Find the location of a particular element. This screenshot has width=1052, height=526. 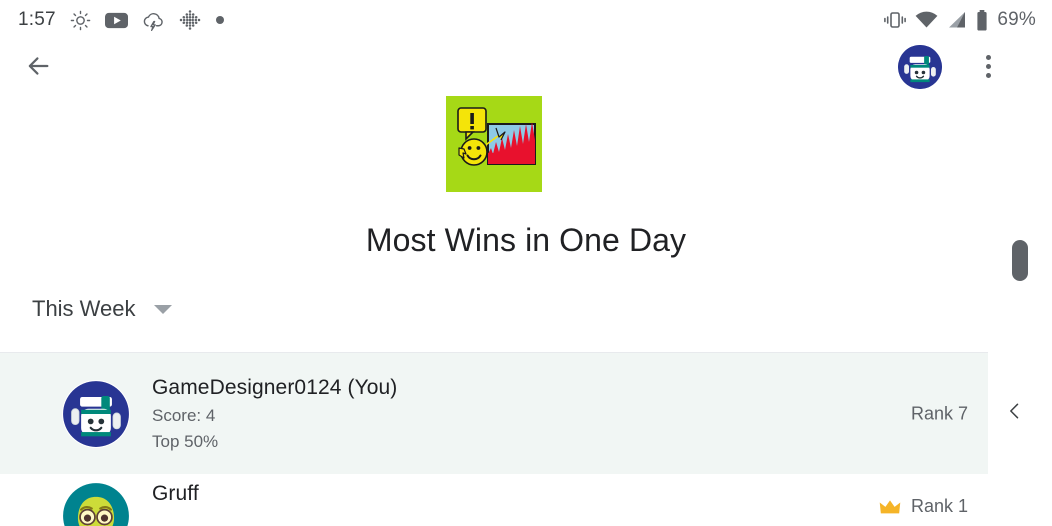

status-badge: Rank 7 is located at coordinates (939, 413).